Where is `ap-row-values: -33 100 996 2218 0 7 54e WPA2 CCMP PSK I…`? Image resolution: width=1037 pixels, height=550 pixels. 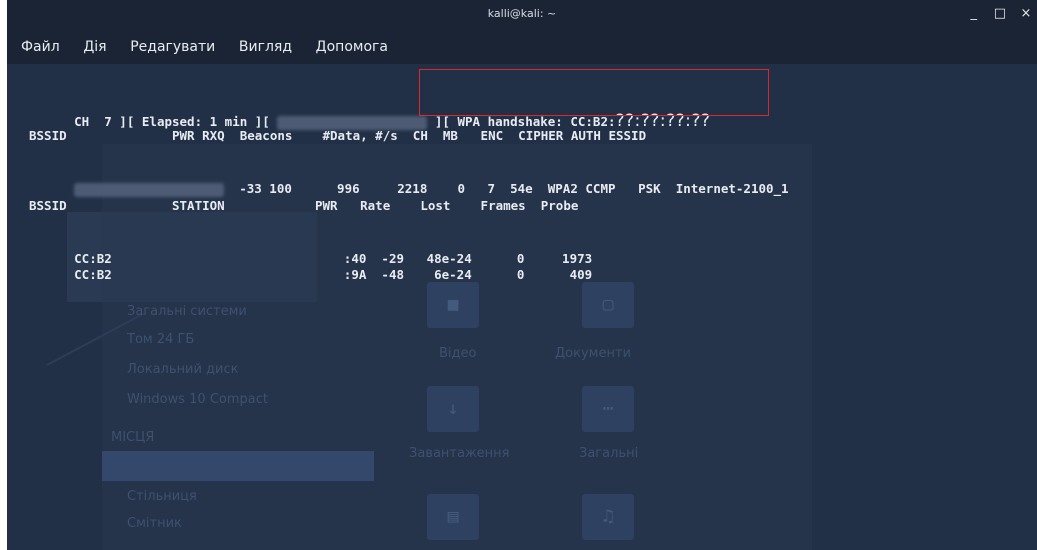
ap-row-values: -33 100 996 2218 0 7 54e WPA2 CCMP PSK I… is located at coordinates (506, 188).